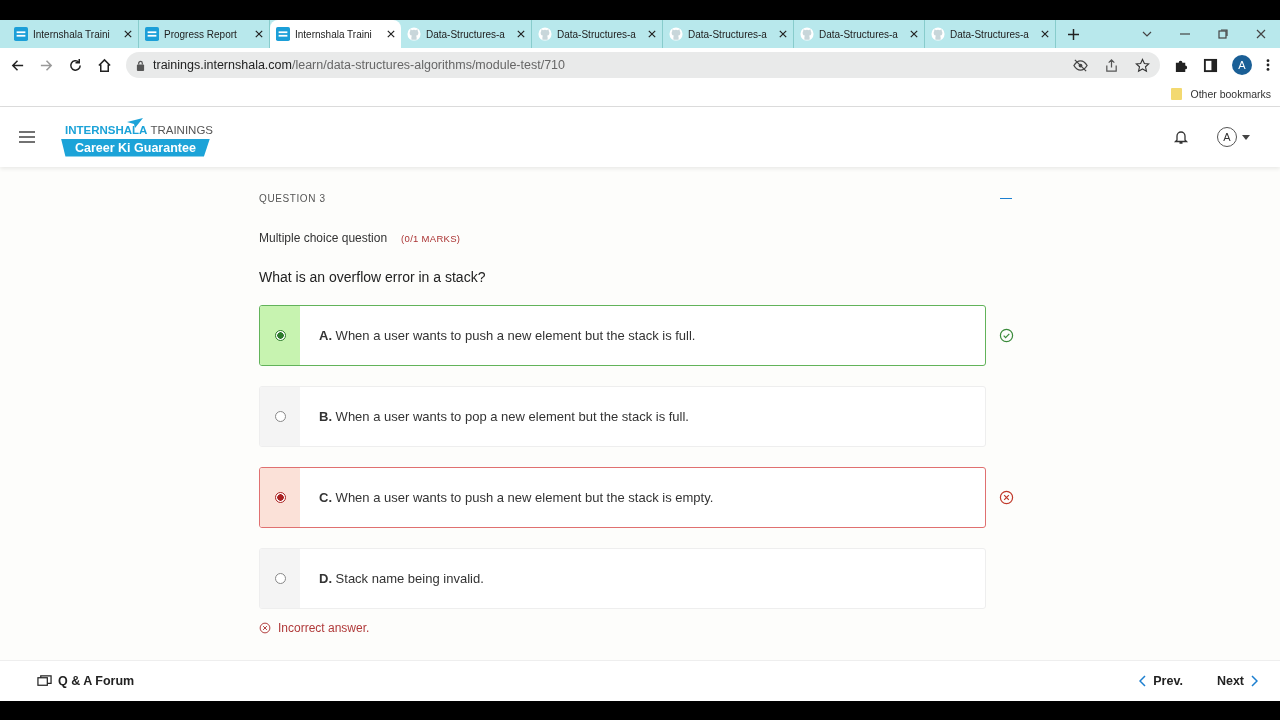 The image size is (1280, 720). Describe the element at coordinates (1254, 681) in the screenshot. I see `chevron-right-icon` at that location.